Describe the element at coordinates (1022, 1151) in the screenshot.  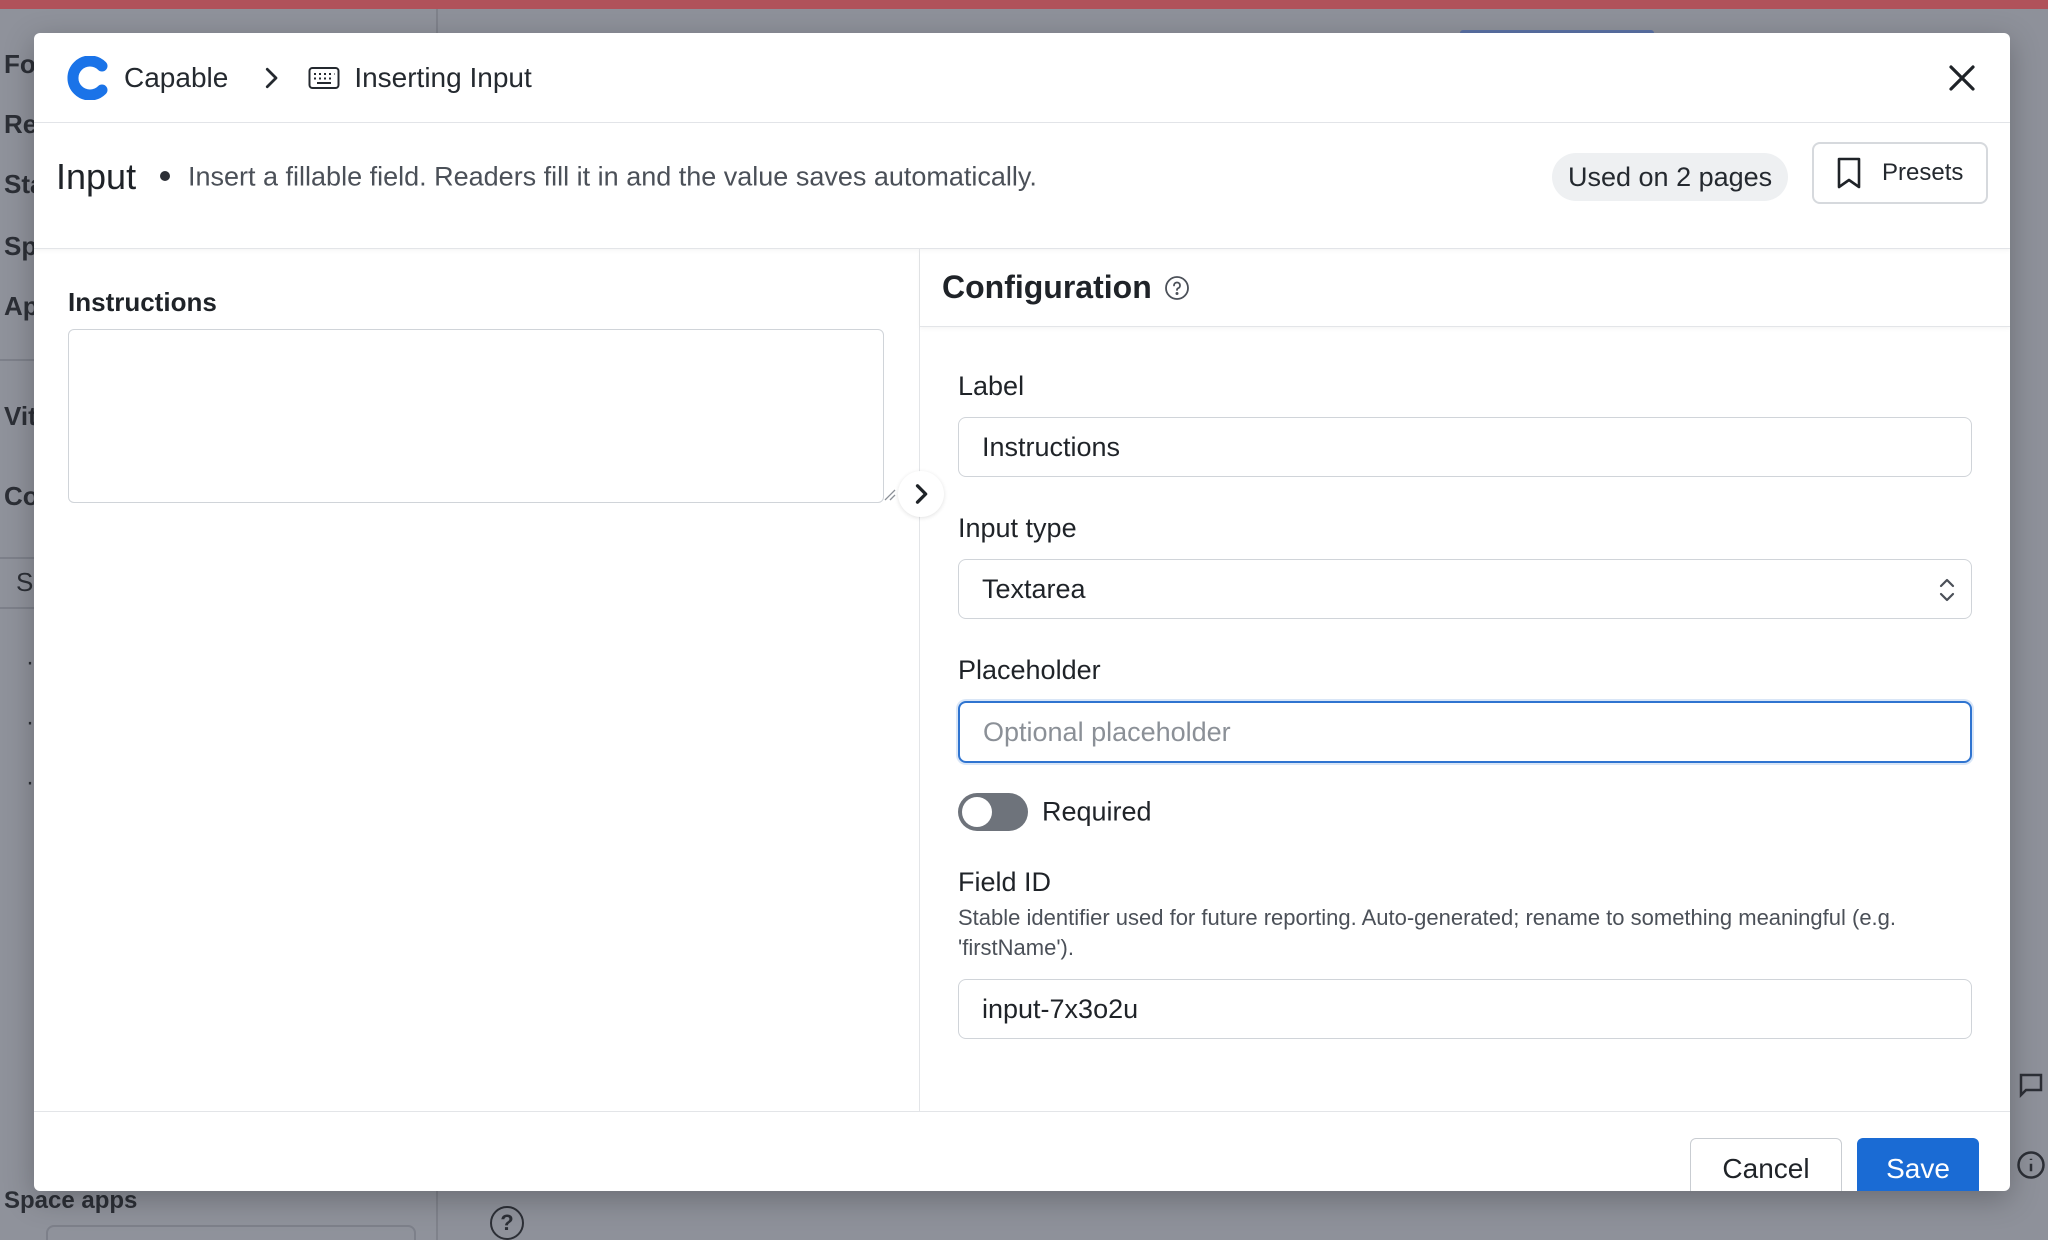
I see `dialog-footer: Cancel Save` at that location.